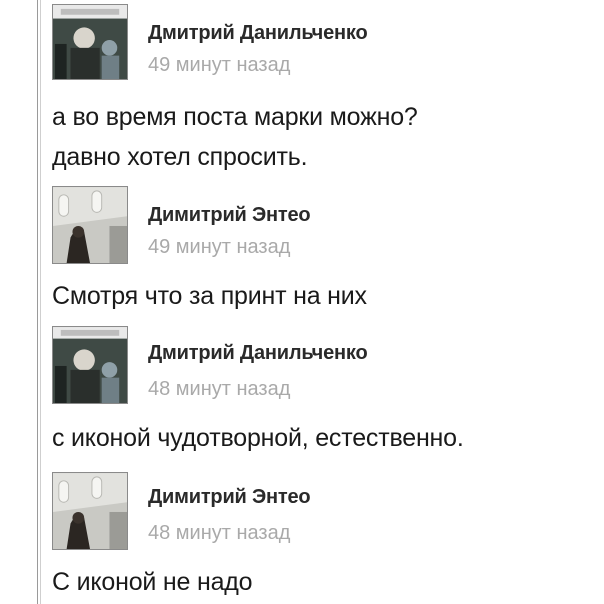 Image resolution: width=604 pixels, height=604 pixels. I want to click on comment-text: с иконой чудотворной, естественно., so click(258, 438).